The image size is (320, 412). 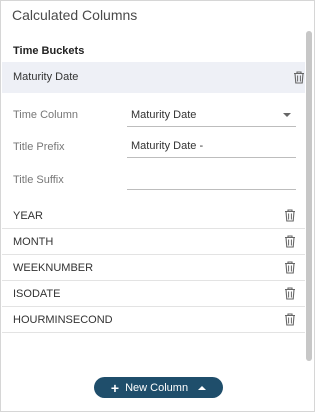 I want to click on time-column-select: Maturity Date, so click(x=211, y=115).